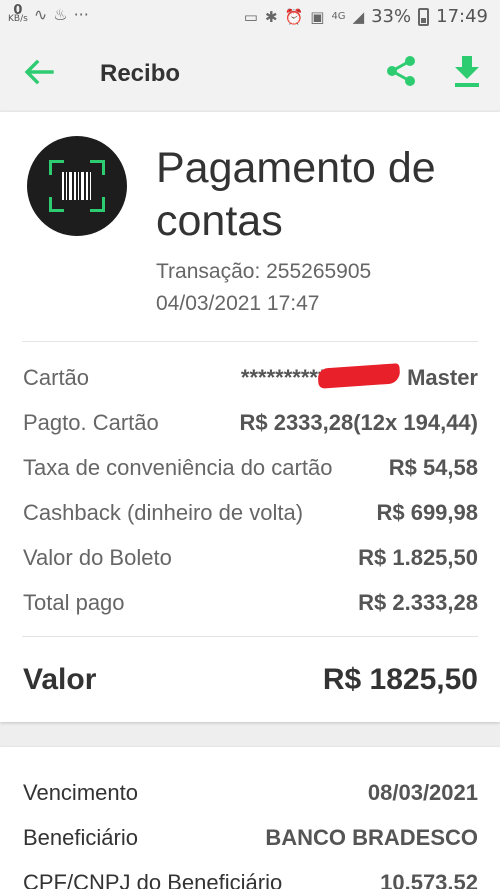  I want to click on total-paid-value: R$ 2.333,28, so click(418, 602).